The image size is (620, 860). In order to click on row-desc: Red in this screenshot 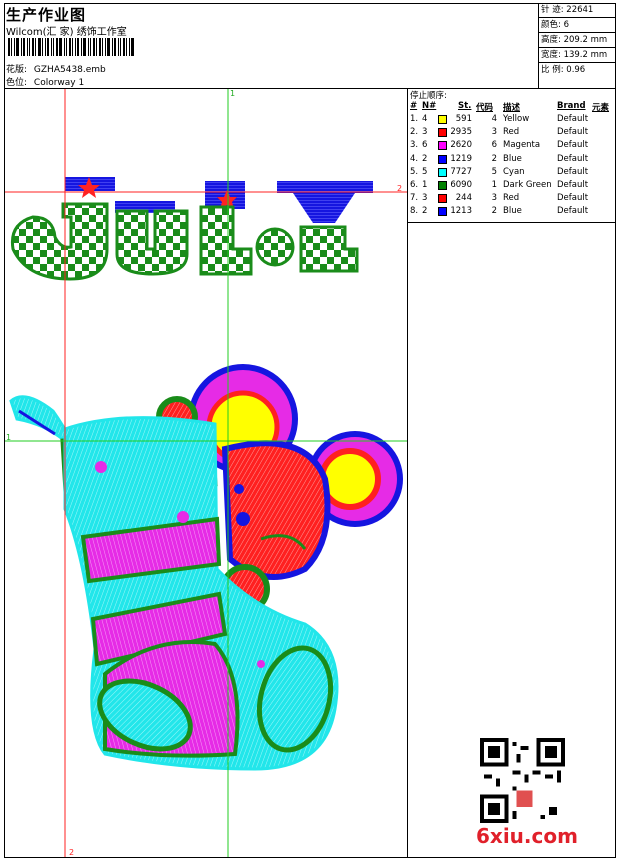, I will do `click(511, 132)`.